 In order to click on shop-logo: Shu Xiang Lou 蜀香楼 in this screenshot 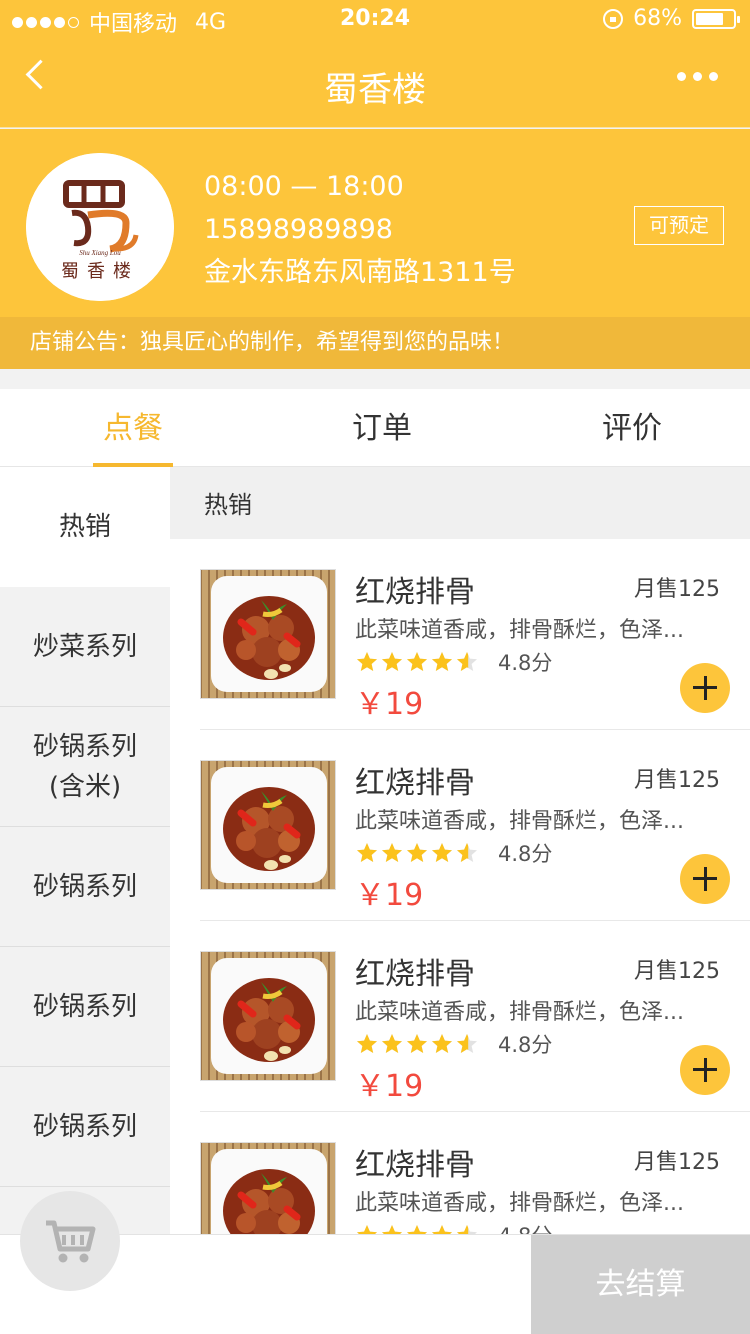, I will do `click(100, 227)`.